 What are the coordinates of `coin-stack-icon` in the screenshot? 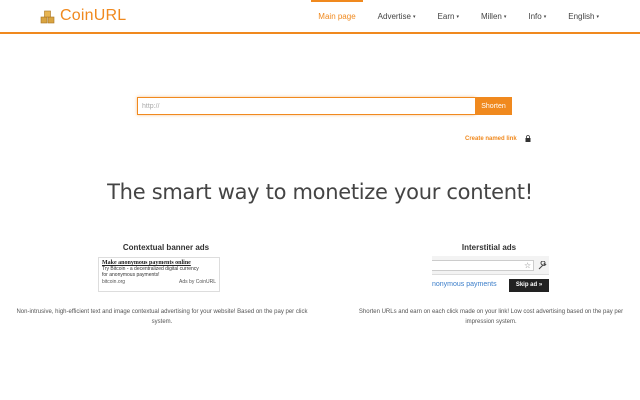 It's located at (47, 17).